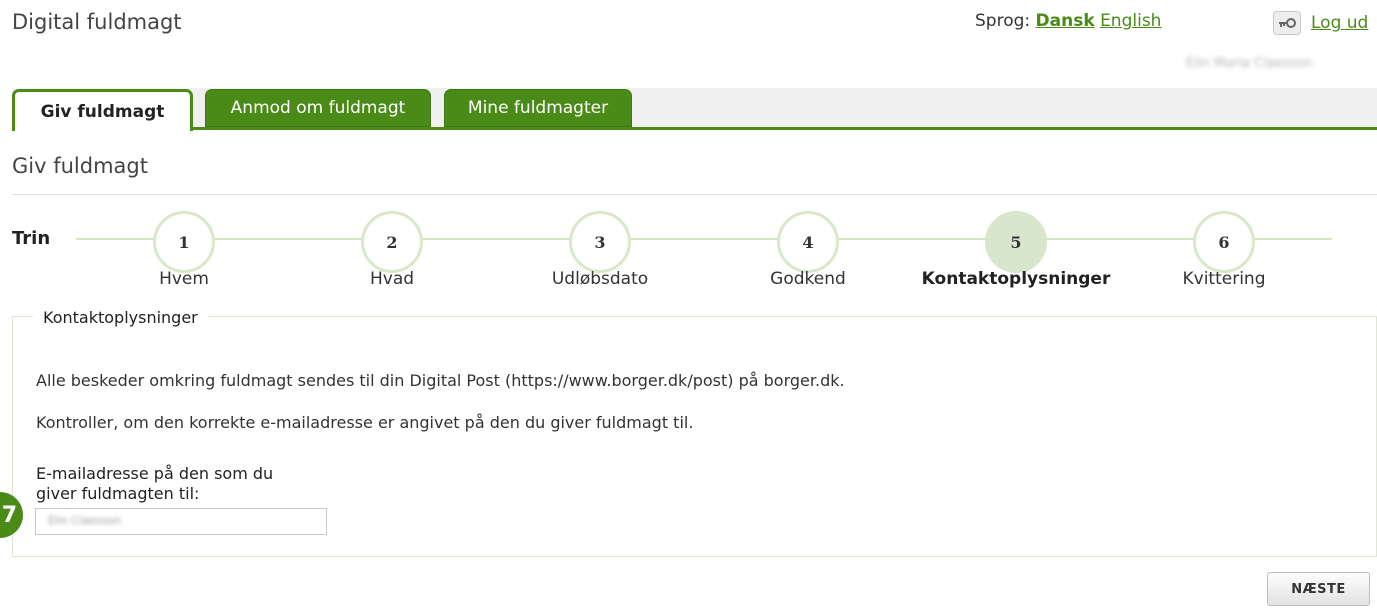 The image size is (1377, 616). Describe the element at coordinates (1339, 23) in the screenshot. I see `logout-link: Log ud` at that location.